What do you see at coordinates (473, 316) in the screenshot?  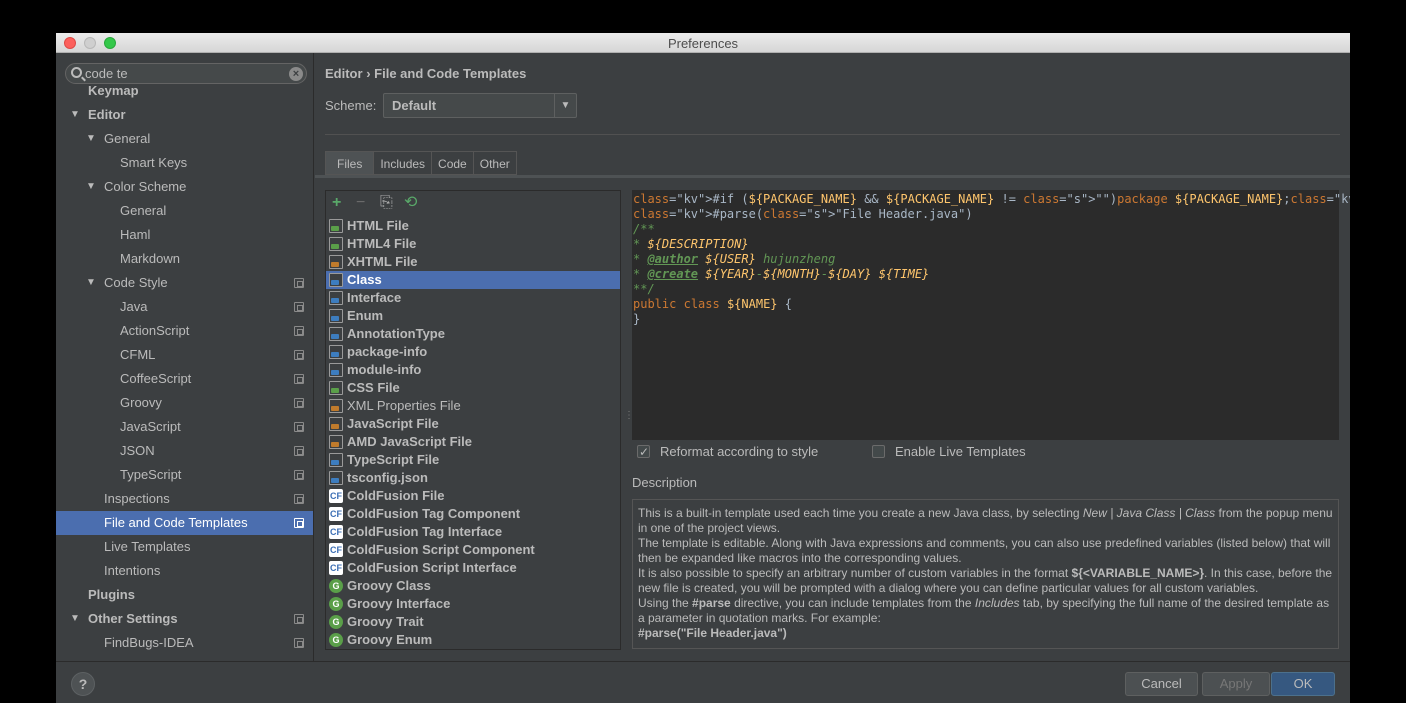 I see `template-item: Enum` at bounding box center [473, 316].